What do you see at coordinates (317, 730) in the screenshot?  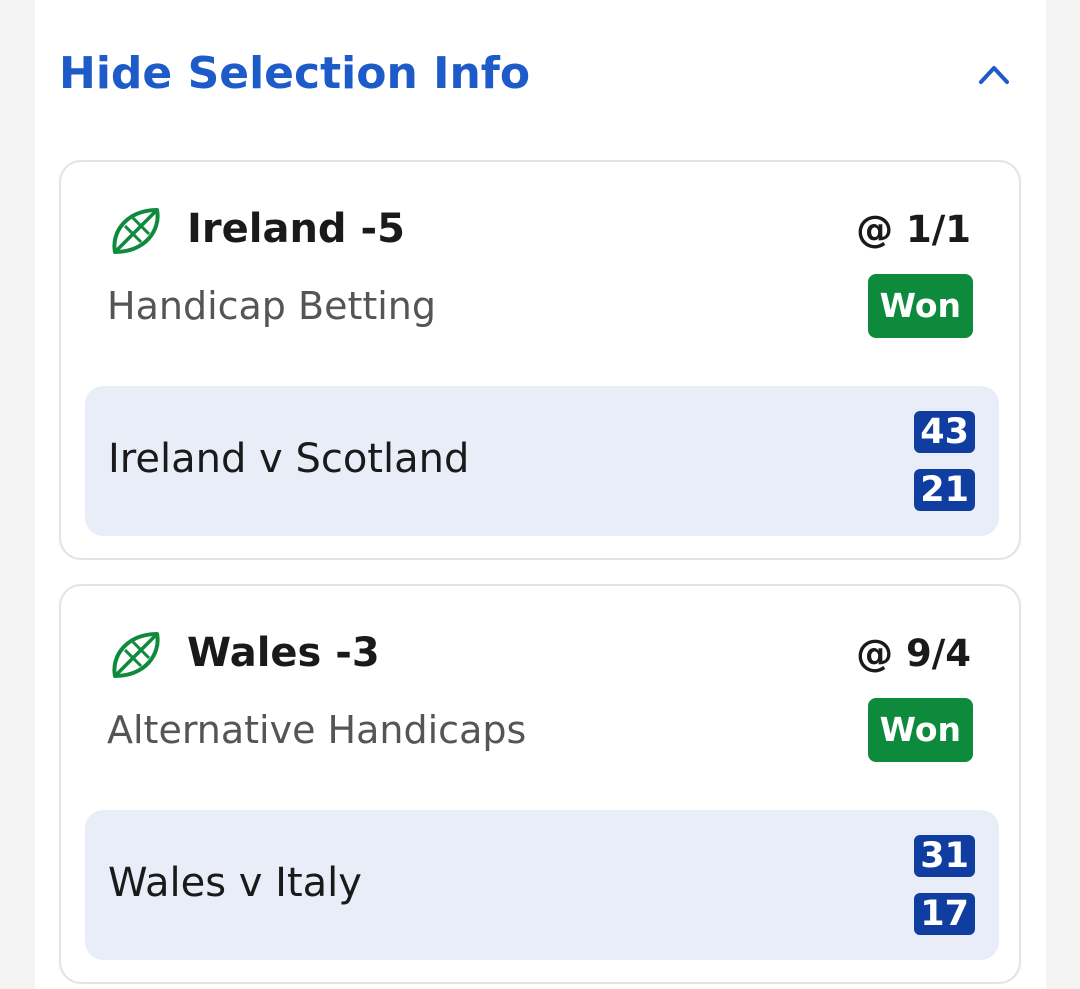 I see `market-name: Alternative Handicaps` at bounding box center [317, 730].